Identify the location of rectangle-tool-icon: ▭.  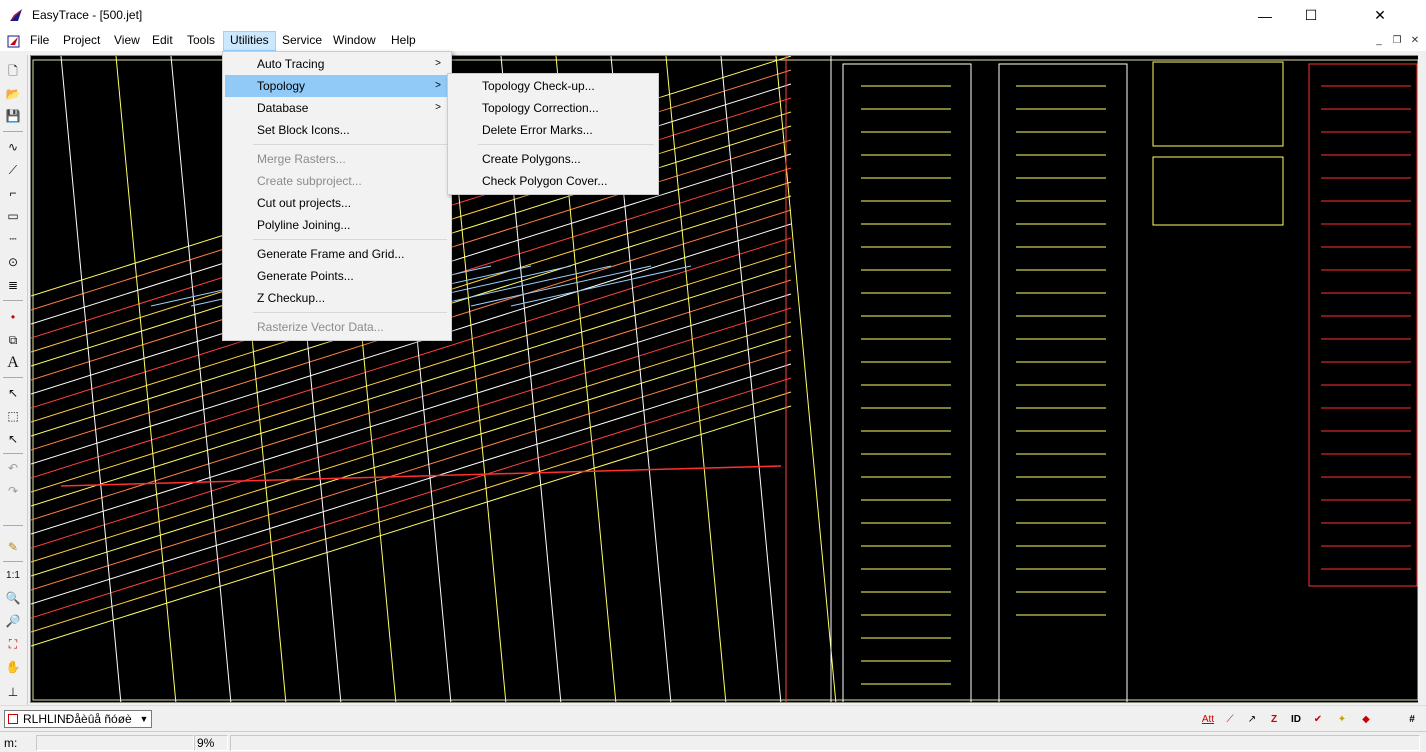
(13, 216).